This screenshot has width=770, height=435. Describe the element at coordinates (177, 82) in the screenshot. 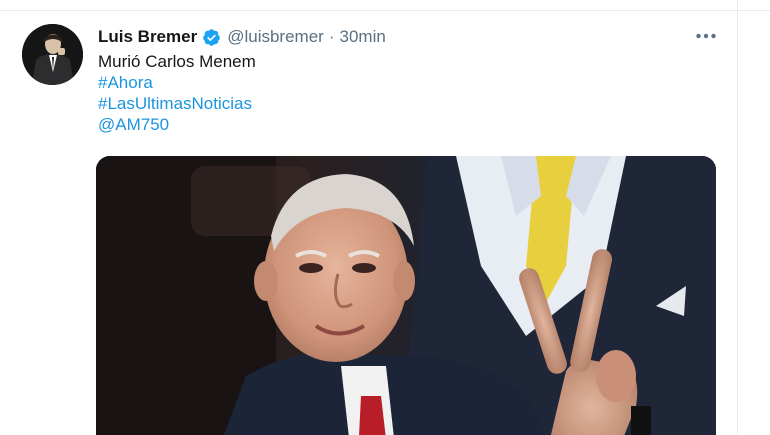

I see `hashtag-ahora: #Ahora` at that location.